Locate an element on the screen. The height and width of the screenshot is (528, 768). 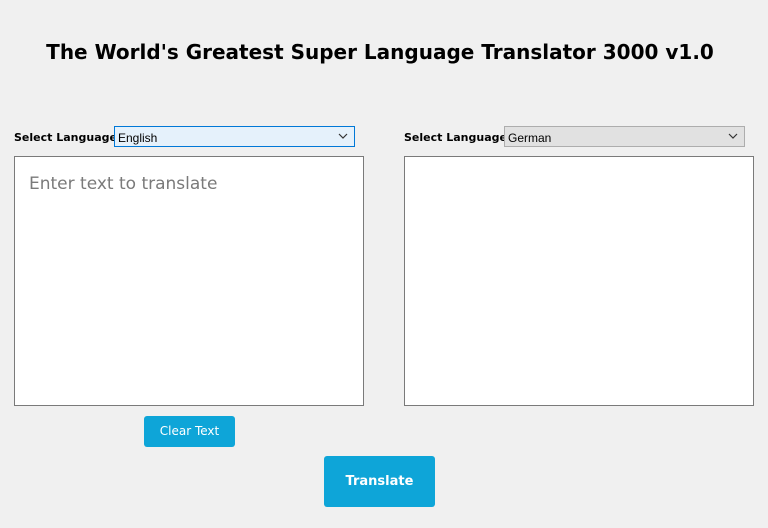
translate-button: Translate is located at coordinates (379, 481).